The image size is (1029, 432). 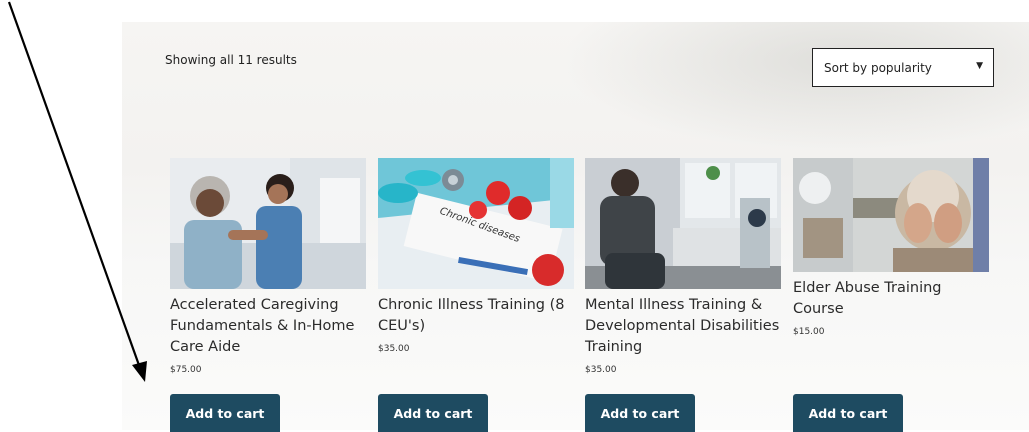 What do you see at coordinates (809, 332) in the screenshot?
I see `product-price: $15.00` at bounding box center [809, 332].